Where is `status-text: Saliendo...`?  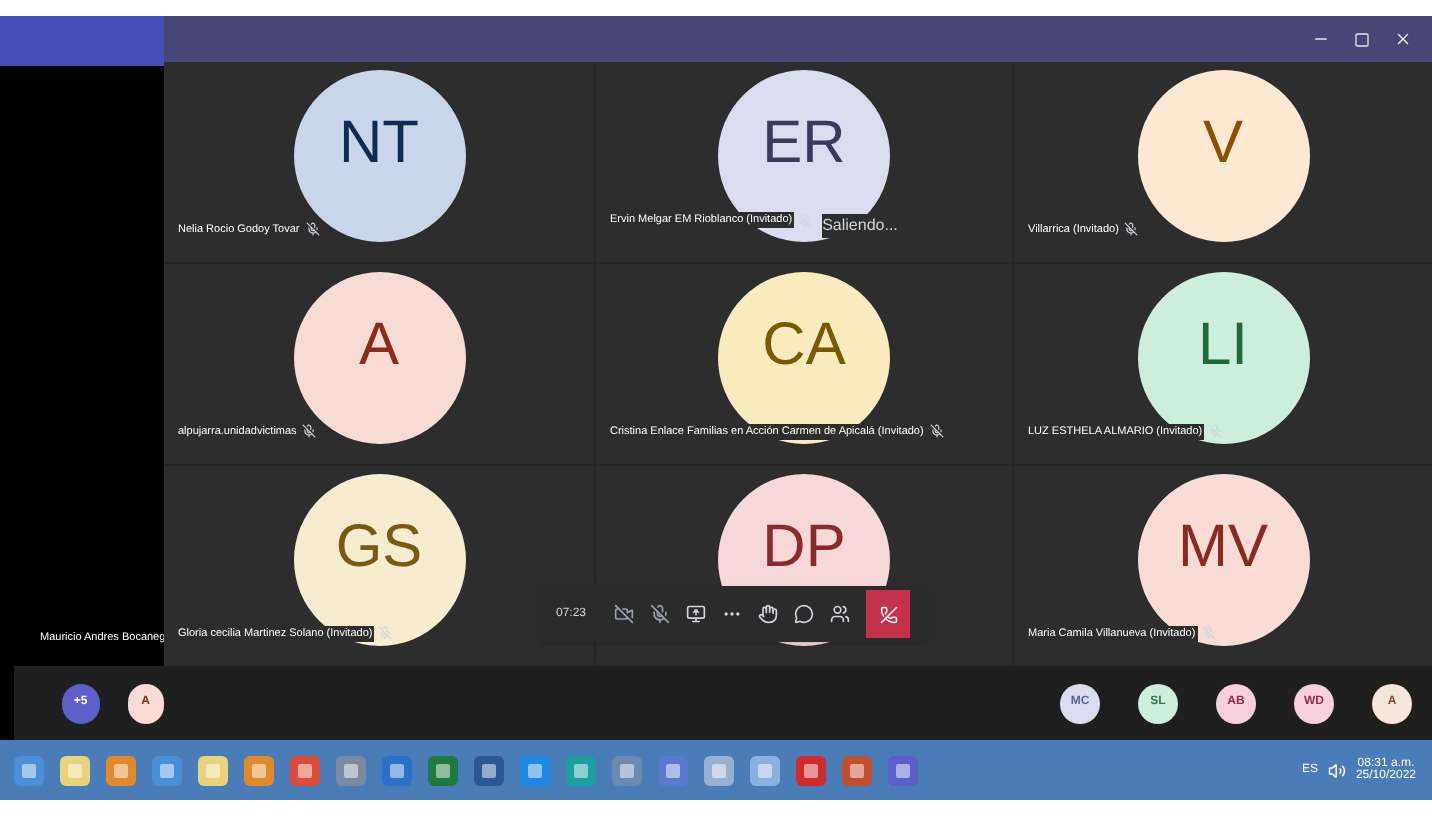 status-text: Saliendo... is located at coordinates (860, 226).